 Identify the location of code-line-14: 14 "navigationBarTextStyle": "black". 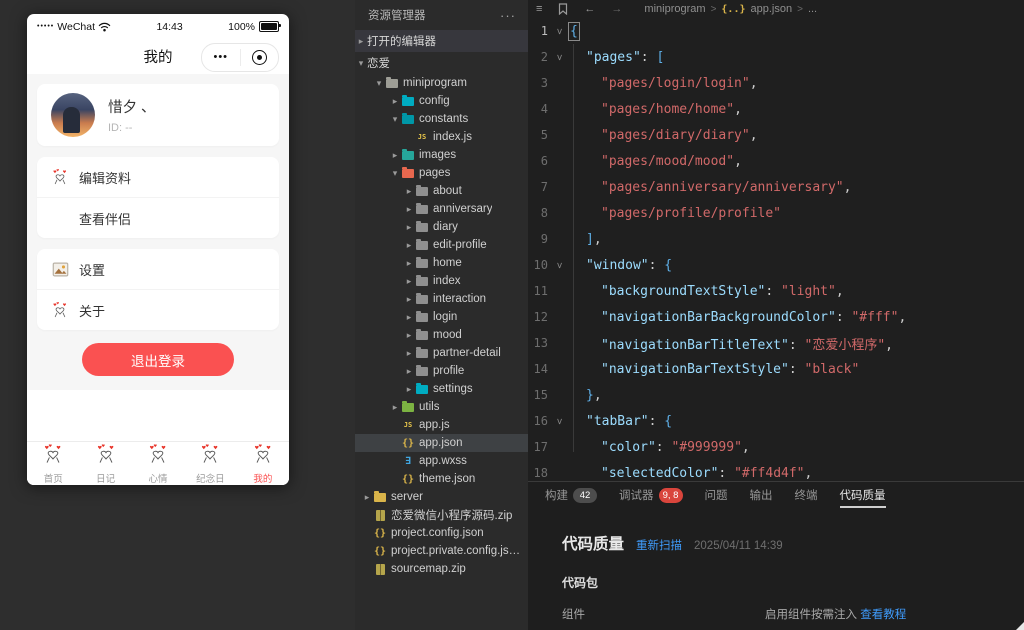
(776, 369).